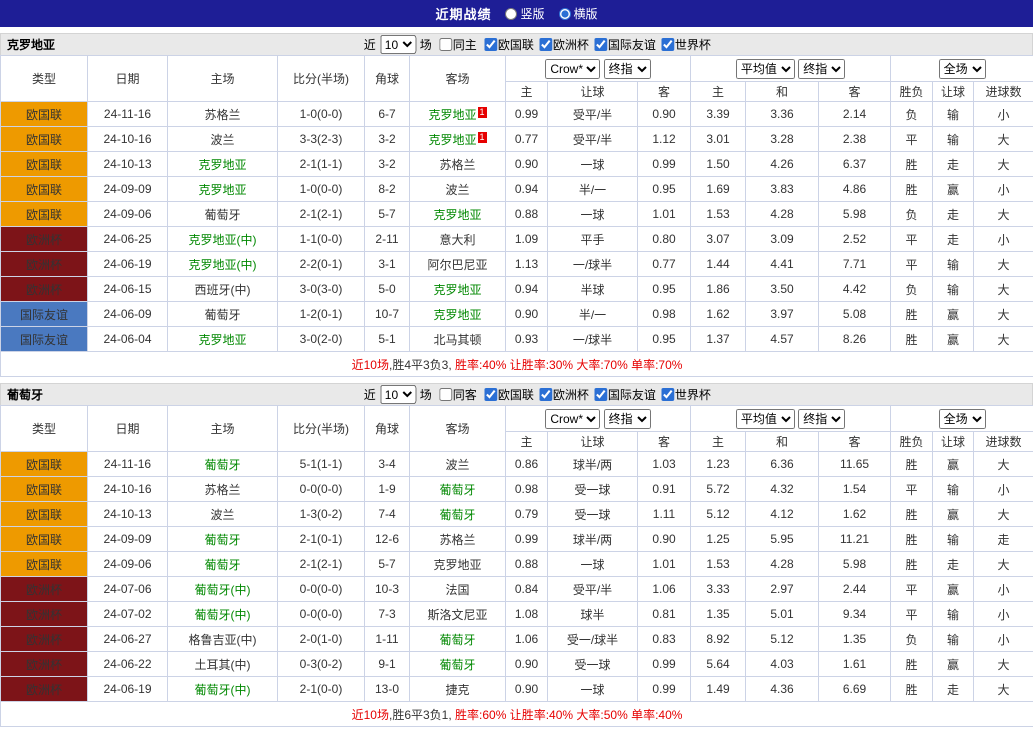  What do you see at coordinates (782, 289) in the screenshot?
I see `avg-draw-odds: 3.50` at bounding box center [782, 289].